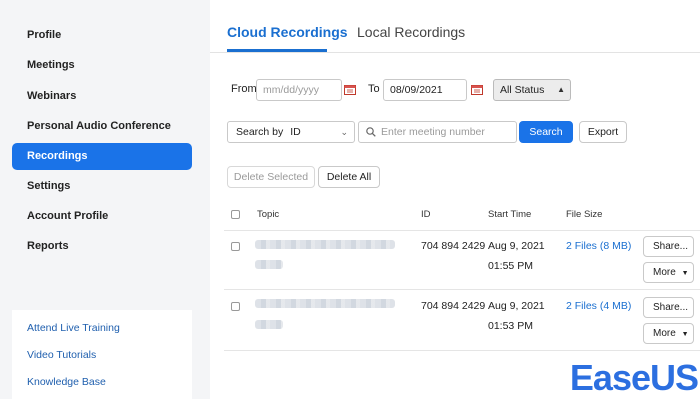 The image size is (700, 399). Describe the element at coordinates (598, 306) in the screenshot. I see `file-size-link: 2 Files (4 MB)` at that location.